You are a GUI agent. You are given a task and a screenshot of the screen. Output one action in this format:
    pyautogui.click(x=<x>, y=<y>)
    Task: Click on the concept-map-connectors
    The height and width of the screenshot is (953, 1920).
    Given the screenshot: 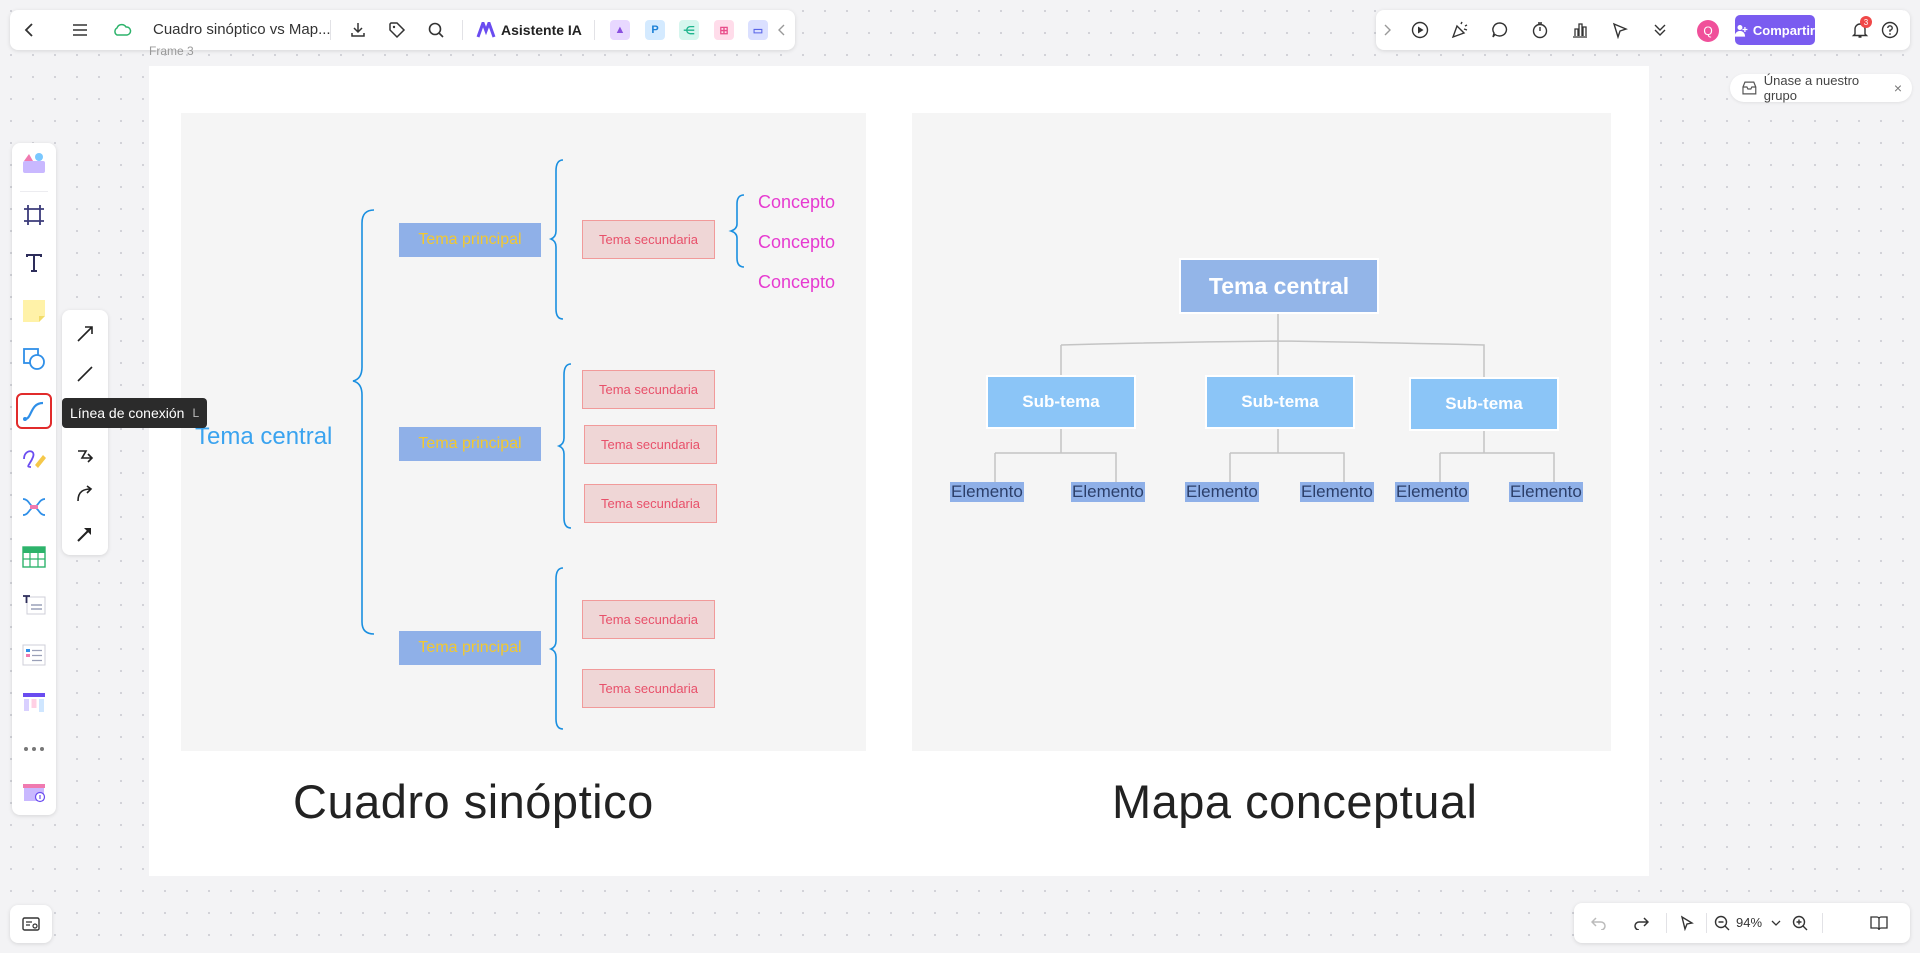 What is the action you would take?
    pyautogui.click(x=1274, y=398)
    